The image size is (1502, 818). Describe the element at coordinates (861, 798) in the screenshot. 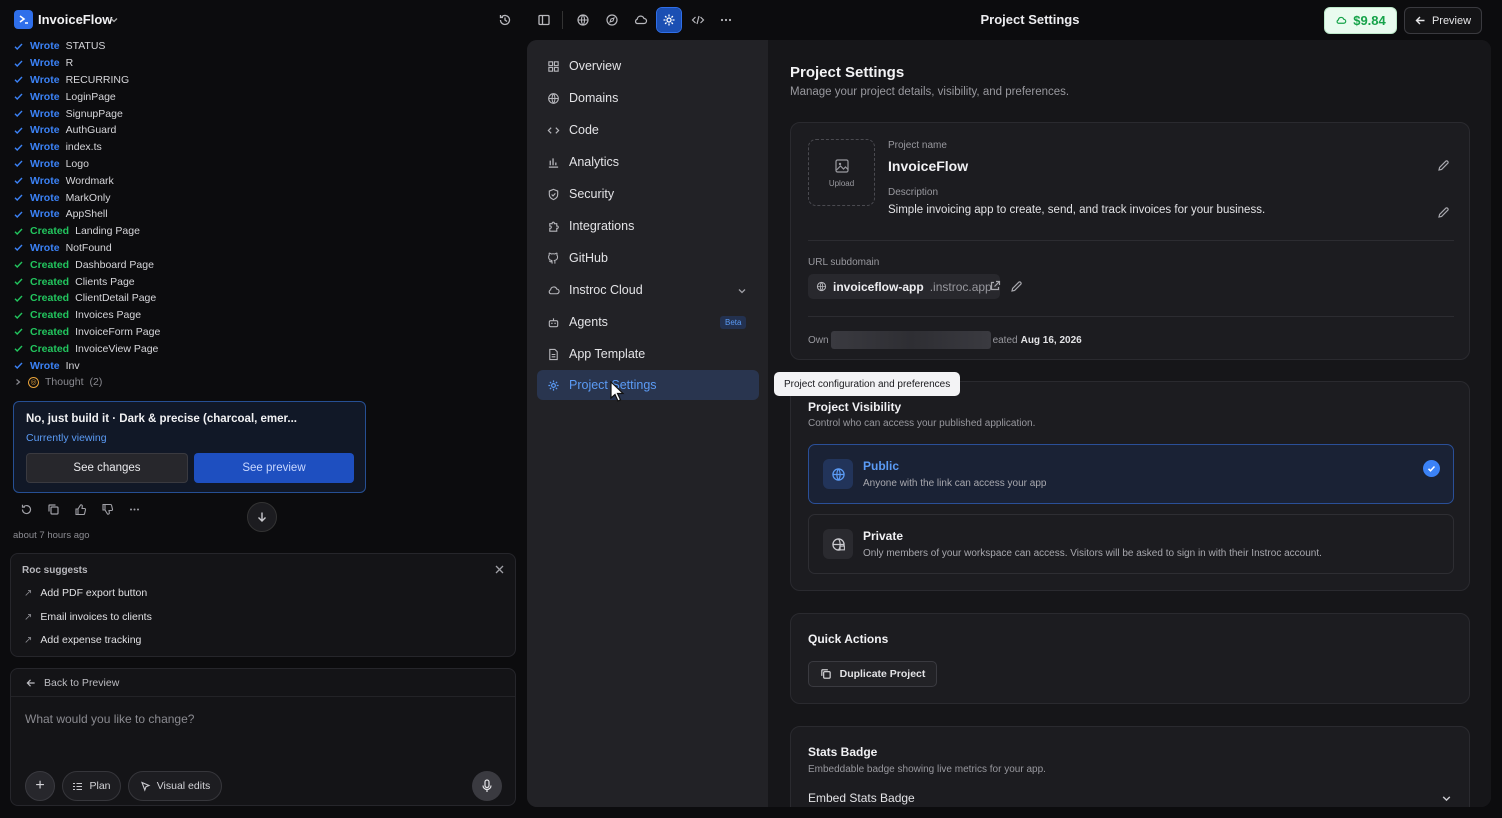

I see `embed-stats-toggle: Embed Stats Badge` at that location.